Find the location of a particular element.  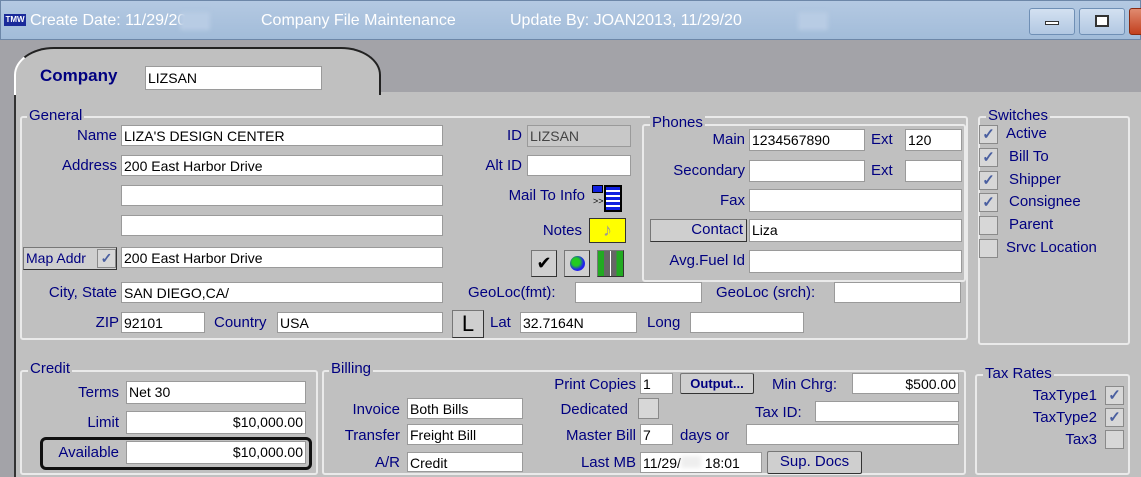

switch-label: Consignee is located at coordinates (1045, 202).